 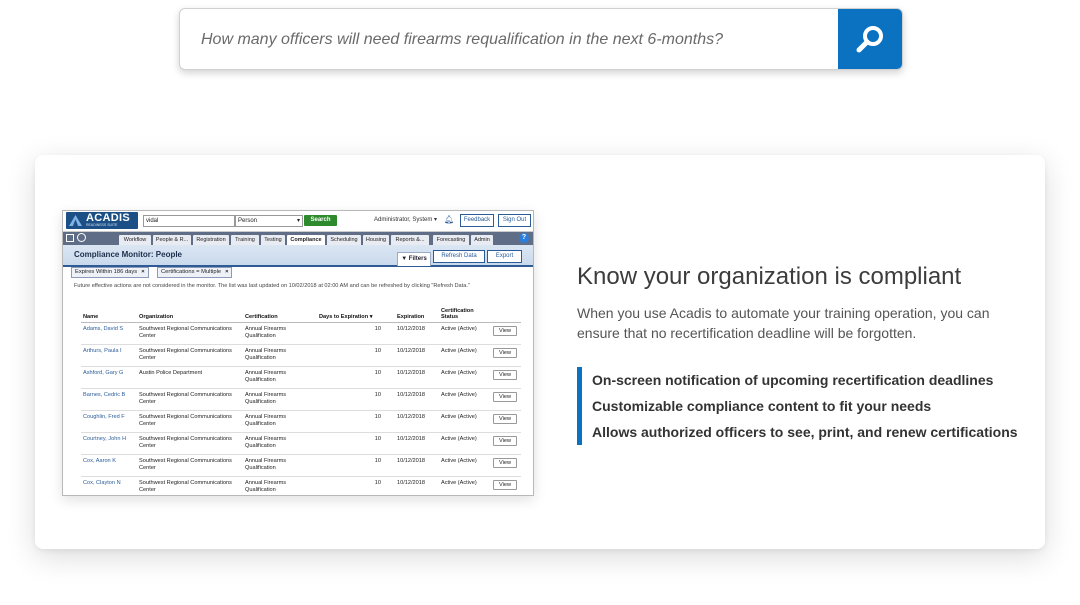 I want to click on col-organization: Organization, so click(x=190, y=315).